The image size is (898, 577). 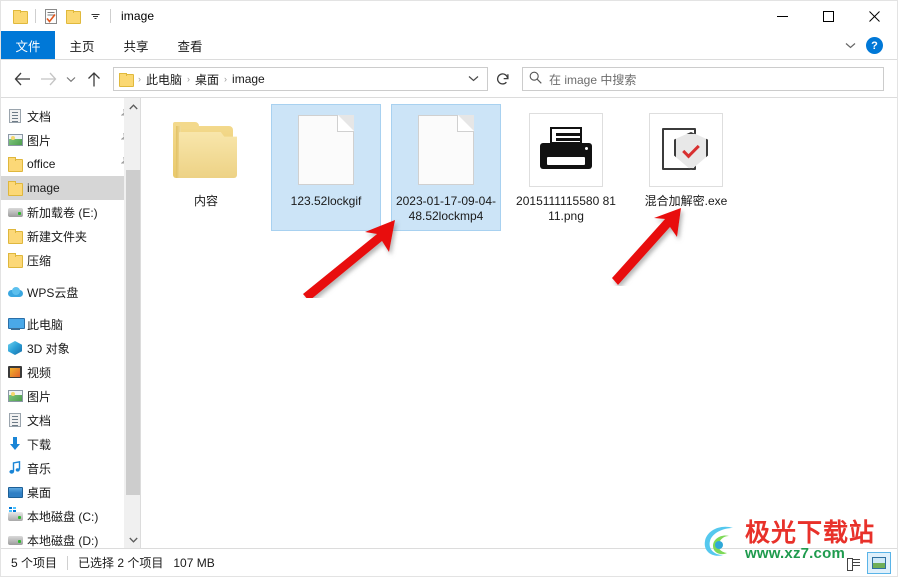 I want to click on sidebar-item-new-folder: 新建文件夹, so click(x=70, y=236).